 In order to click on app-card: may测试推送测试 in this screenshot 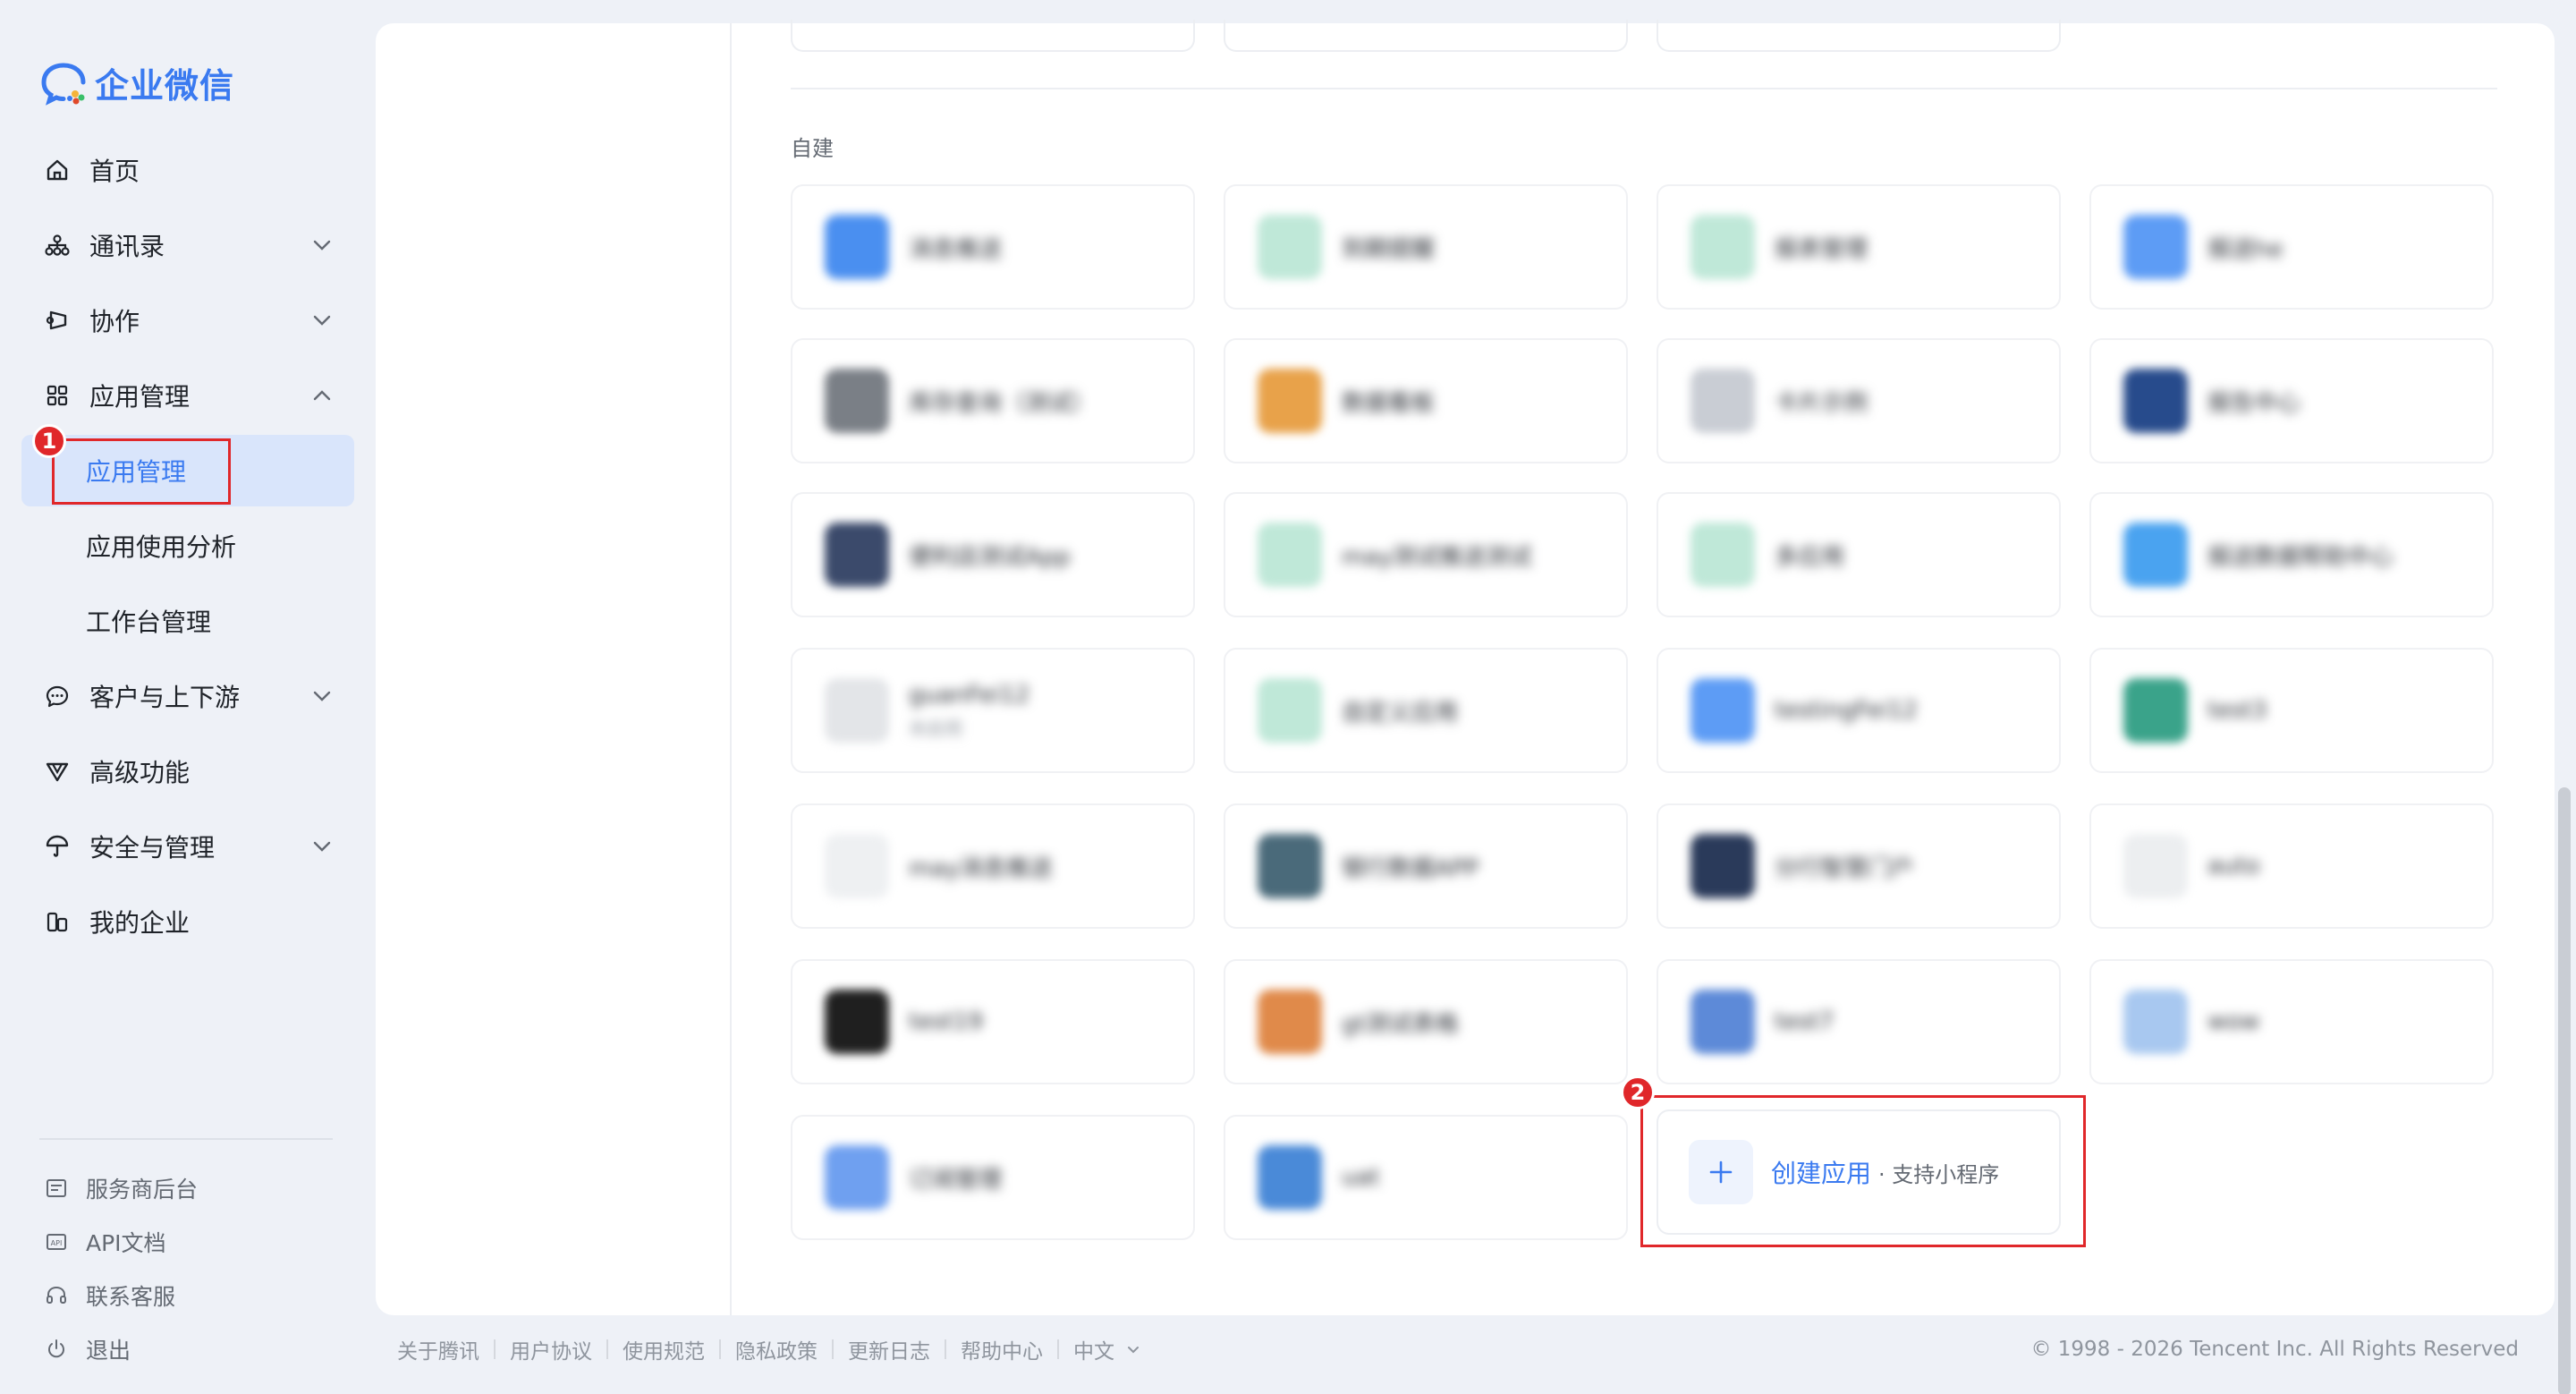, I will do `click(1426, 554)`.